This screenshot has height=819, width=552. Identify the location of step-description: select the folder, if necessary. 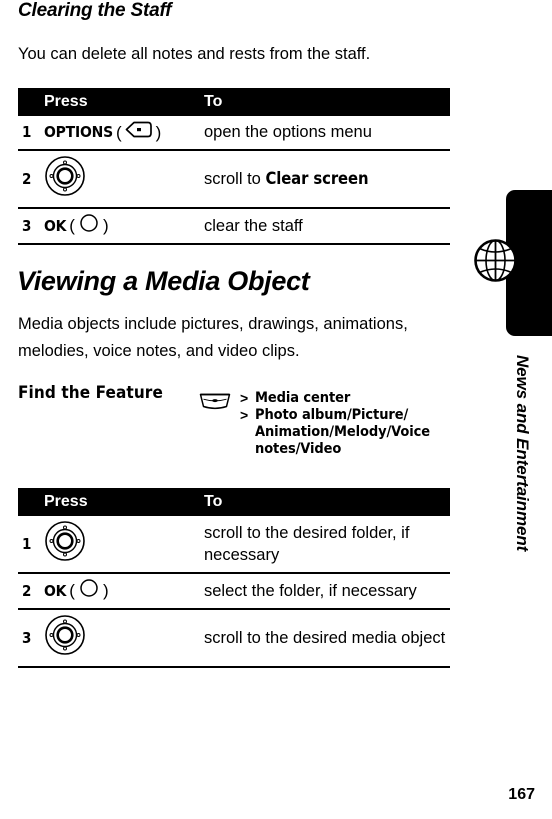
(327, 591).